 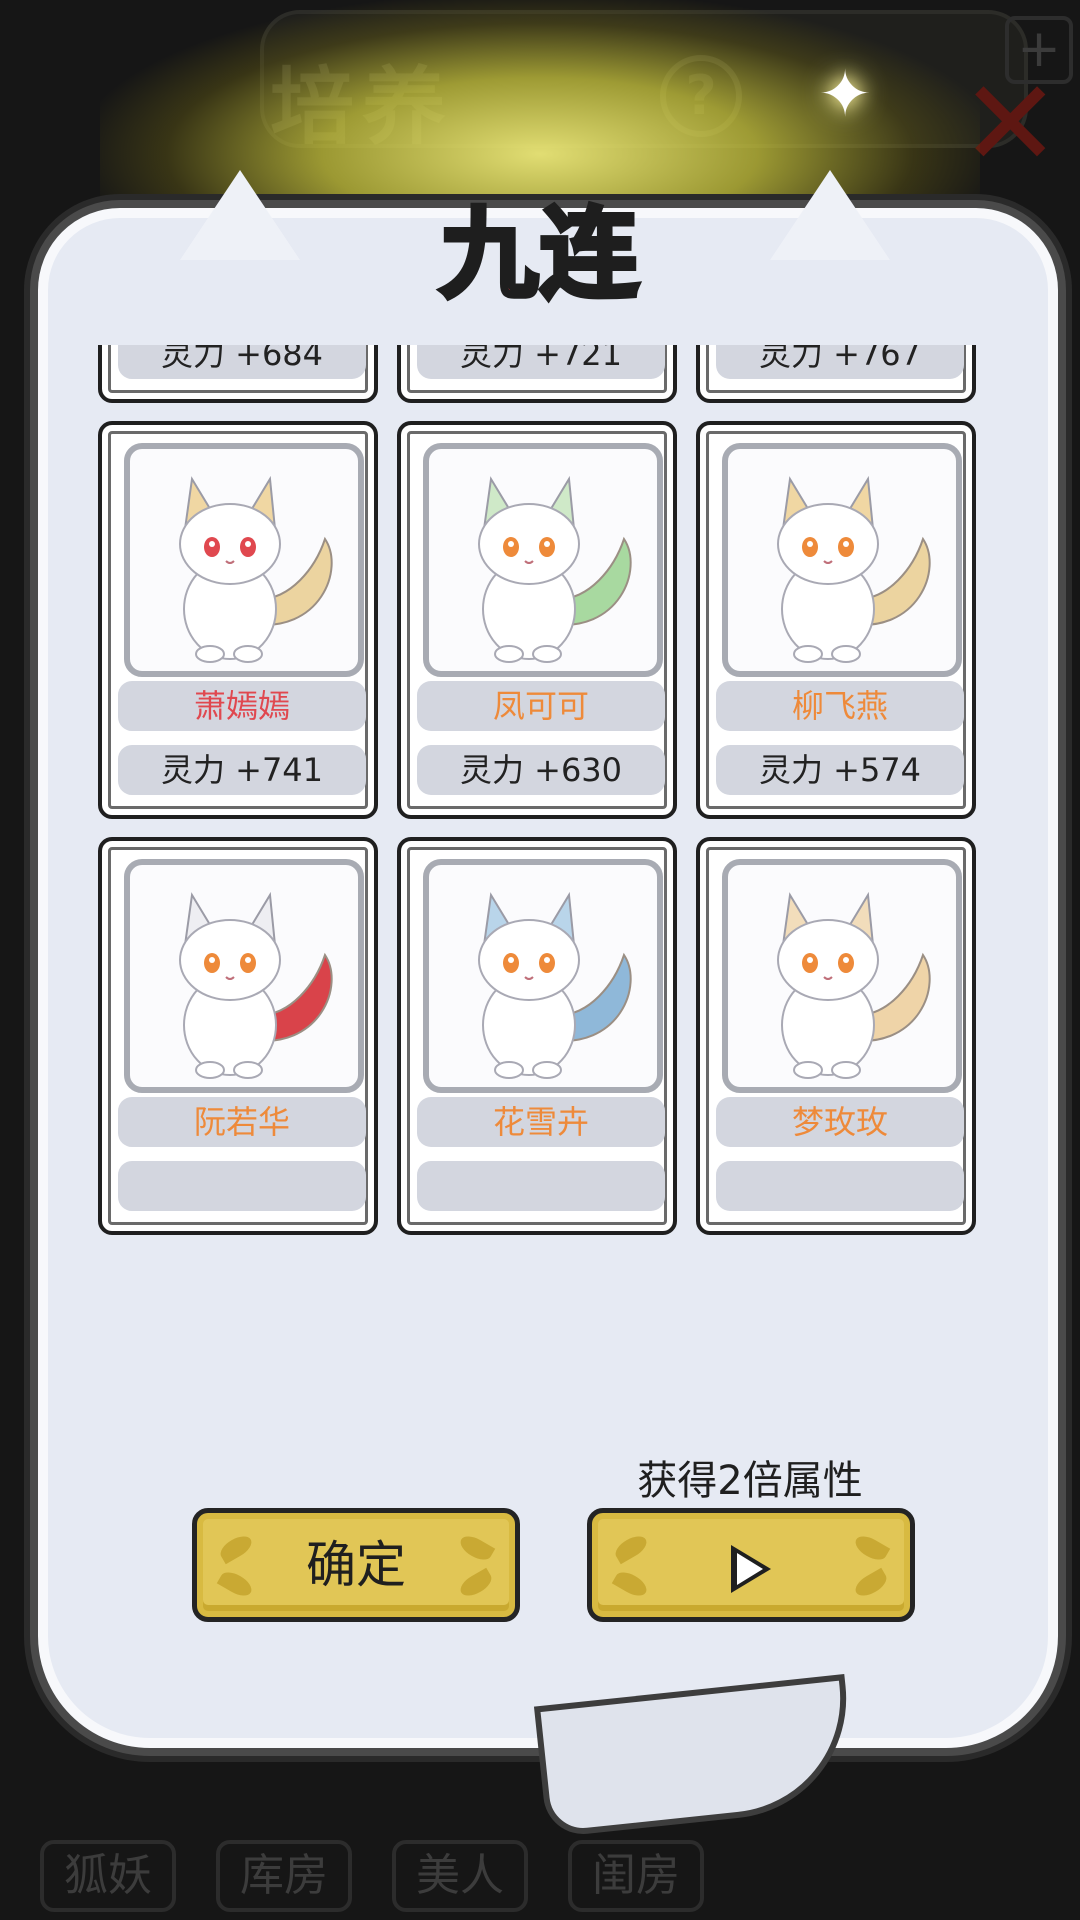 I want to click on fox-name: 萧嫣嫣, so click(x=242, y=706).